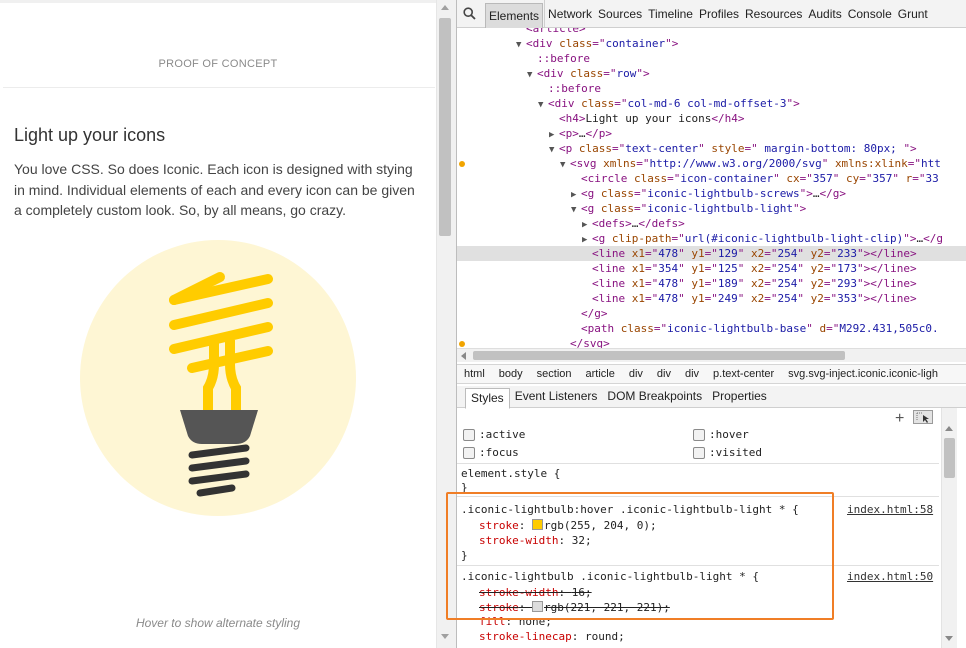  What do you see at coordinates (469, 435) in the screenshot?
I see `state-checkbox-active` at bounding box center [469, 435].